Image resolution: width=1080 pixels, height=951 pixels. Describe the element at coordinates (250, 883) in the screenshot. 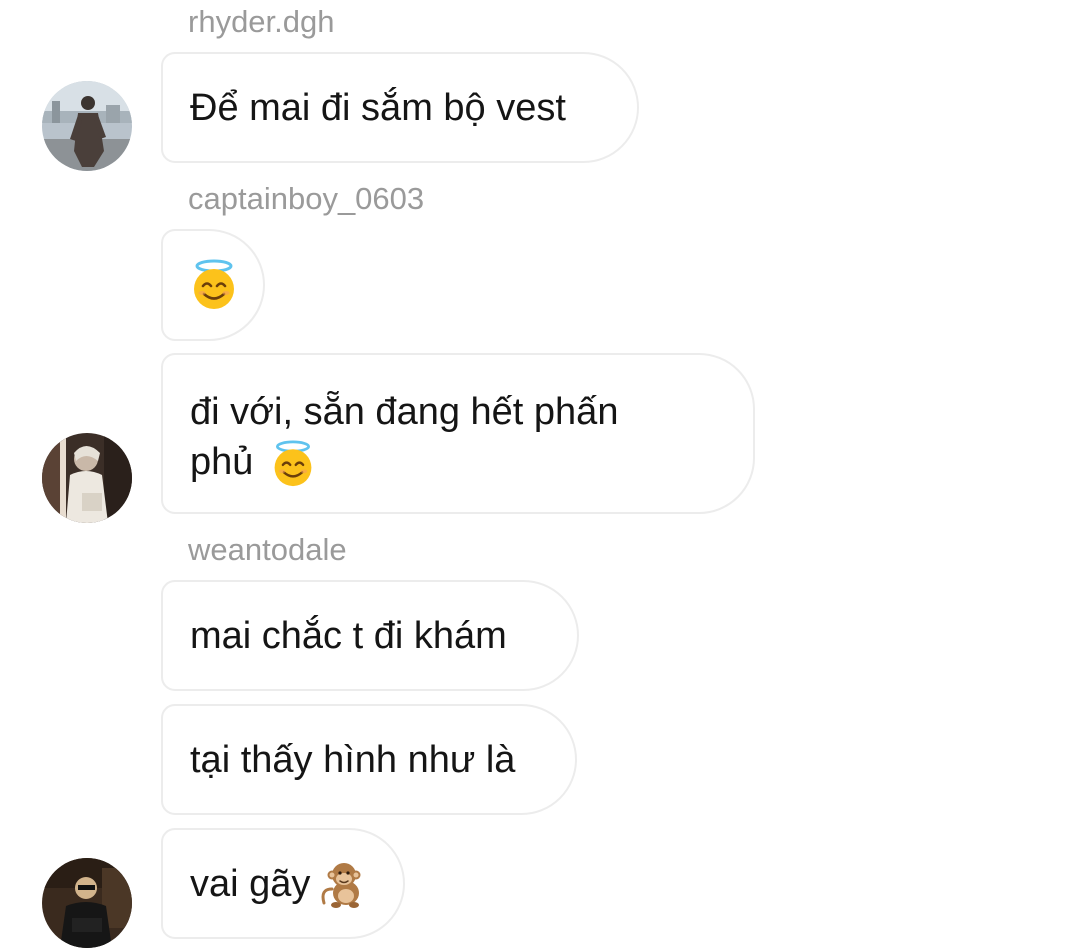

I see `message-text: vai gãy` at that location.